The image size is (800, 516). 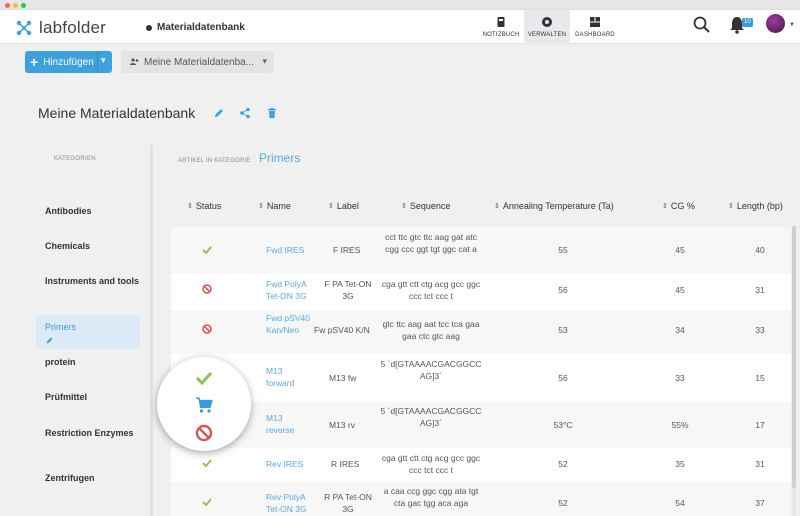 I want to click on category-item-zentrifugen: Zentrifugen, so click(x=88, y=478).